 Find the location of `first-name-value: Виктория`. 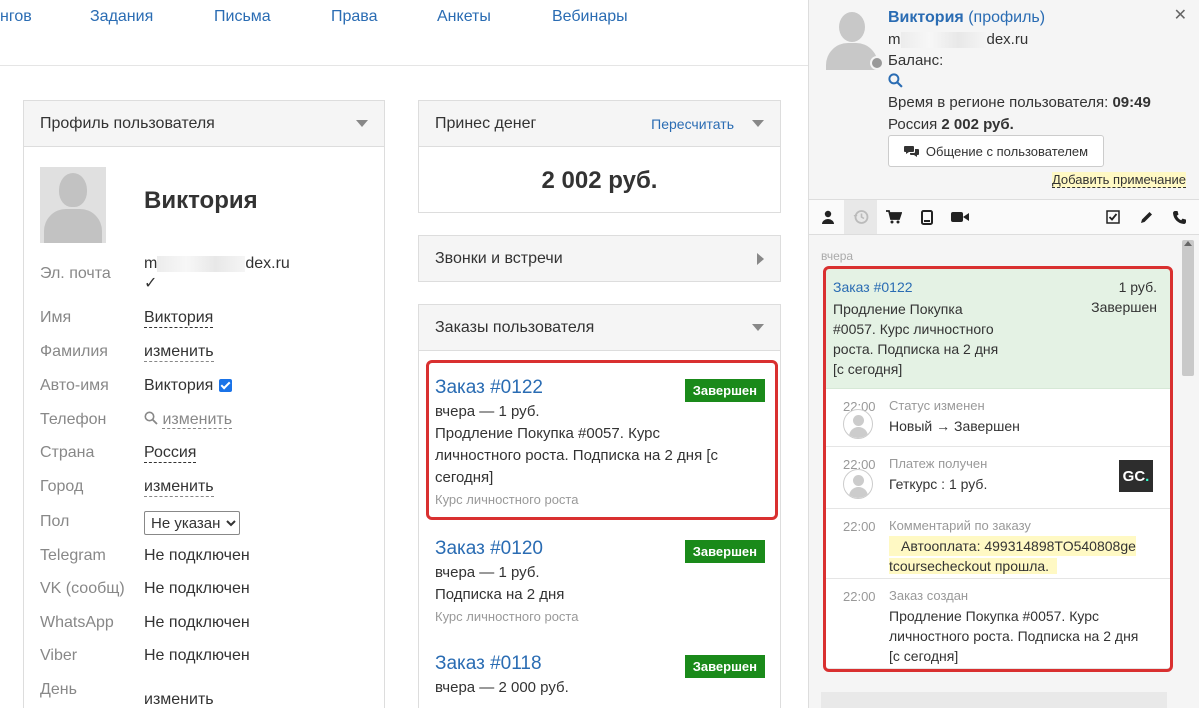

first-name-value: Виктория is located at coordinates (179, 318).